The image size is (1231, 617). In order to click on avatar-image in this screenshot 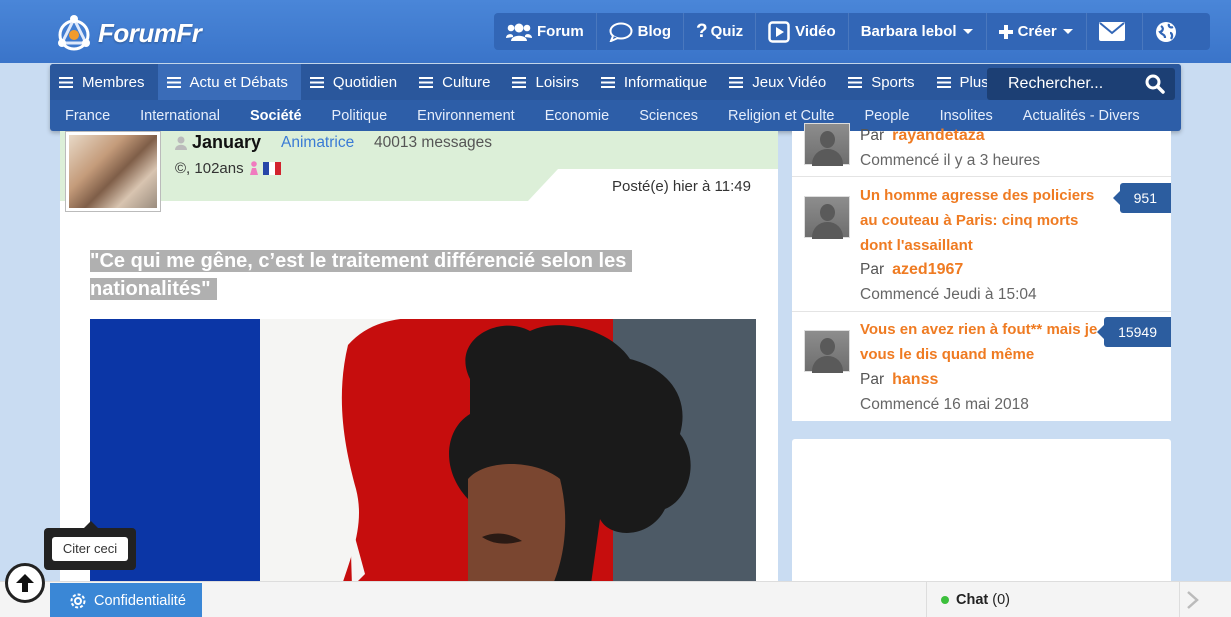, I will do `click(113, 171)`.